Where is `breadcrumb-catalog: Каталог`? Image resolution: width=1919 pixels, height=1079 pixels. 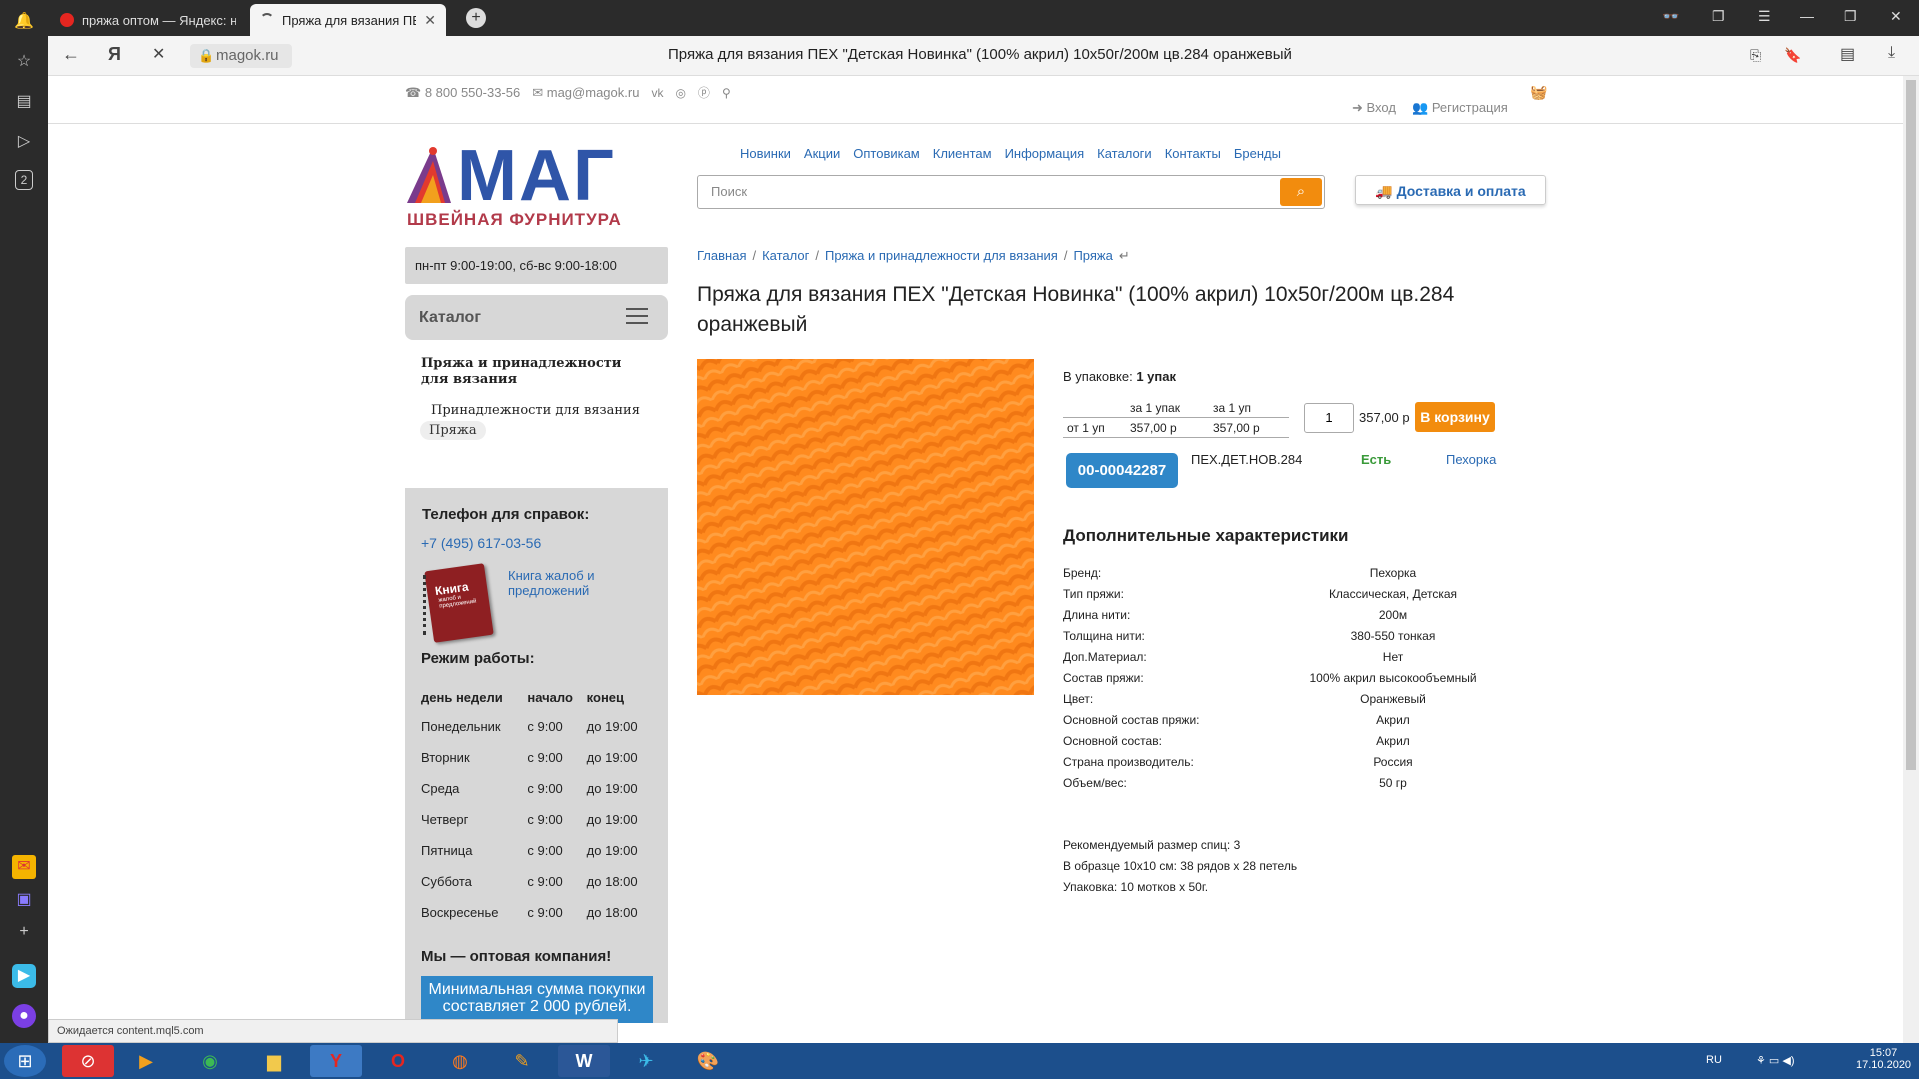 breadcrumb-catalog: Каталог is located at coordinates (785, 256).